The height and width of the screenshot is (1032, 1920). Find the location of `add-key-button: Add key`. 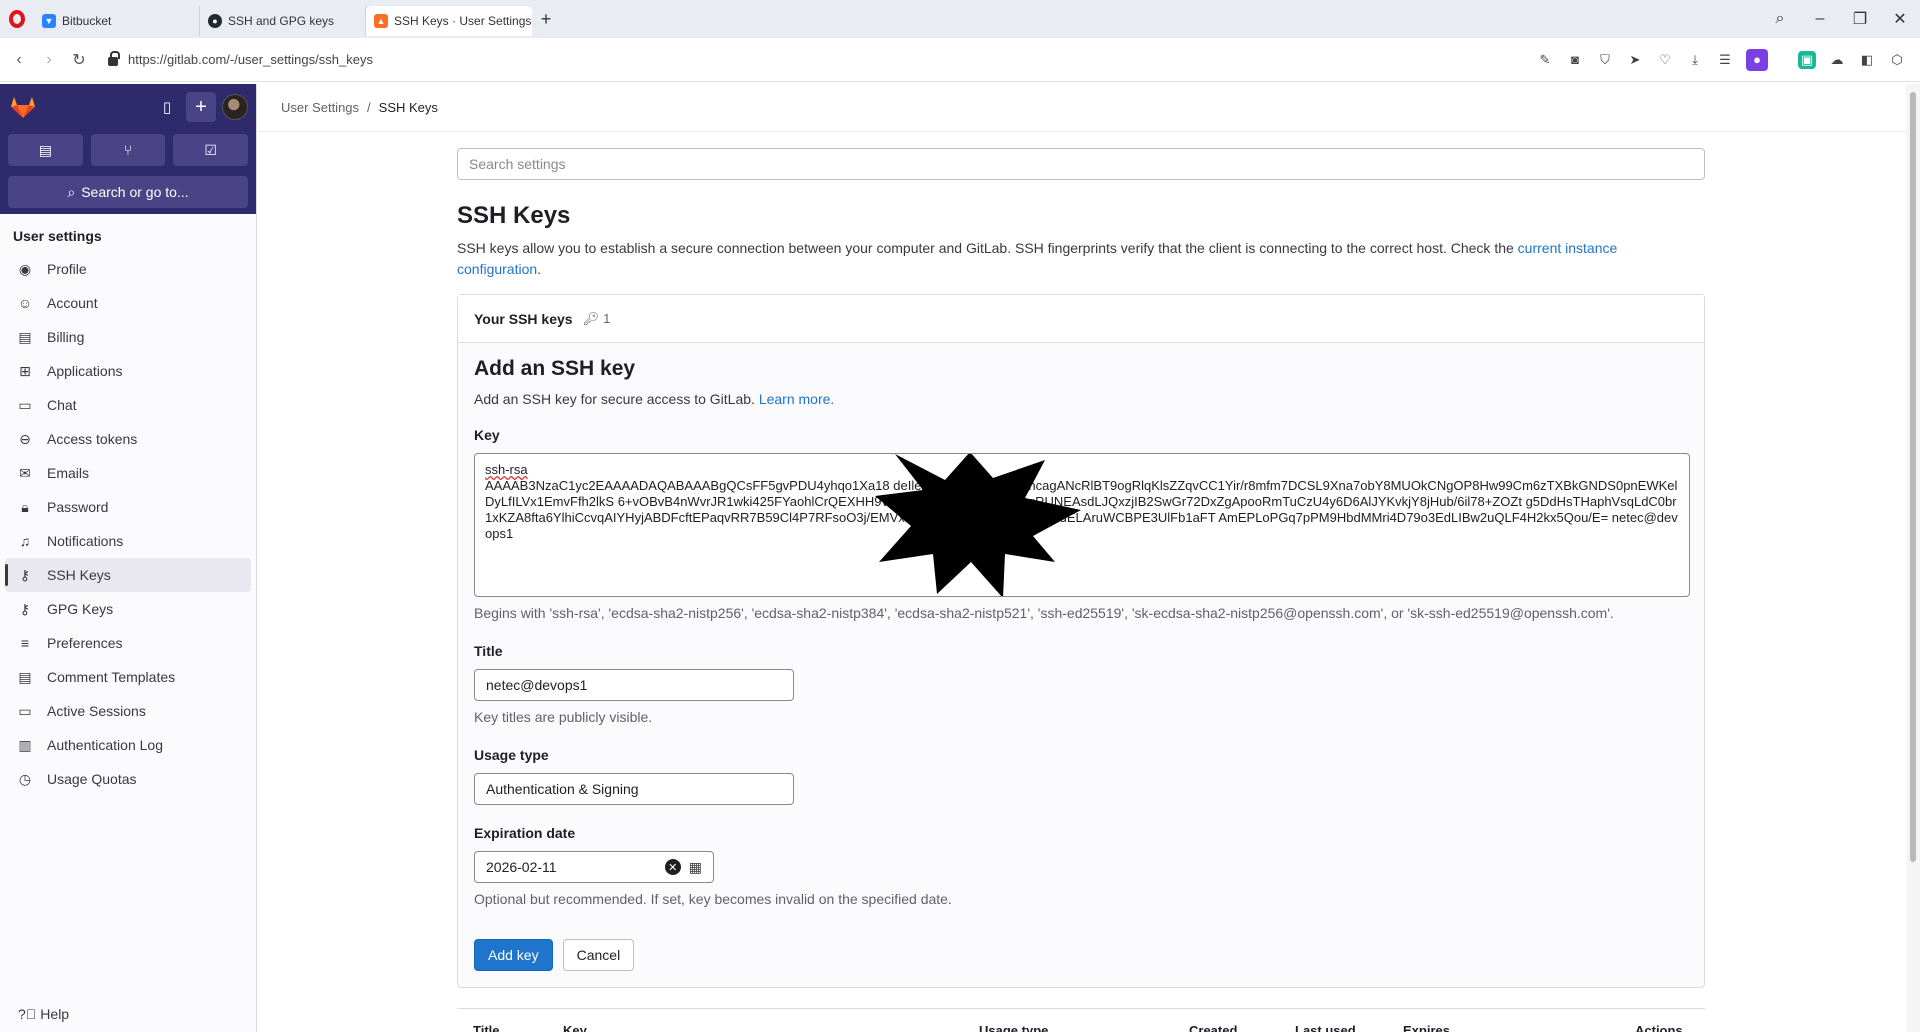

add-key-button: Add key is located at coordinates (513, 955).